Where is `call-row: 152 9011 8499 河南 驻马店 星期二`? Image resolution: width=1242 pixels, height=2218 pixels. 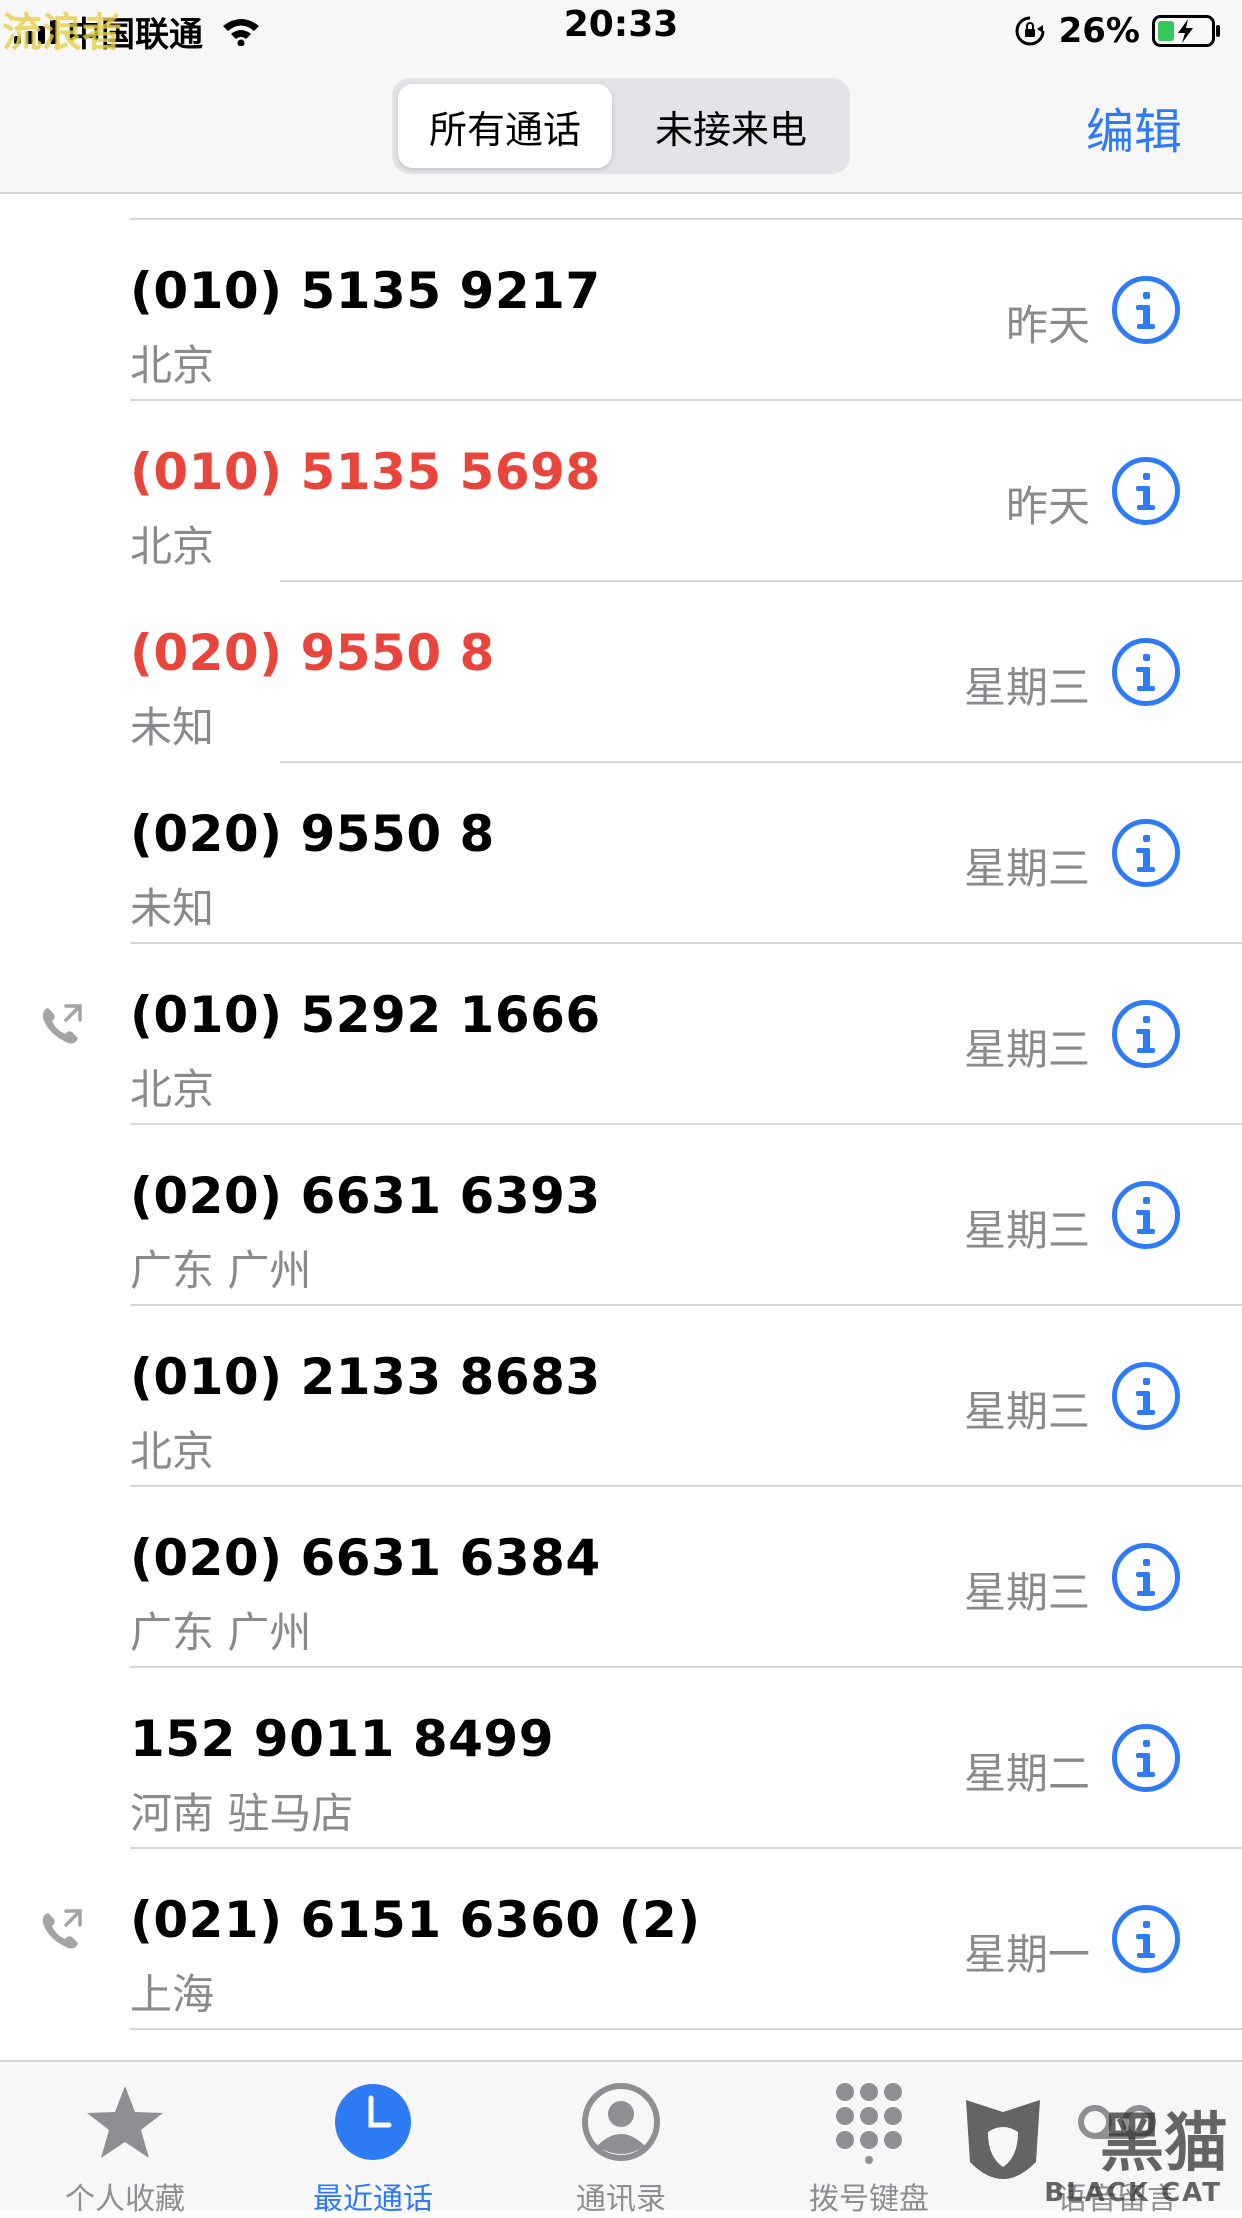
call-row: 152 9011 8499 河南 驻马店 星期二 is located at coordinates (621, 1758).